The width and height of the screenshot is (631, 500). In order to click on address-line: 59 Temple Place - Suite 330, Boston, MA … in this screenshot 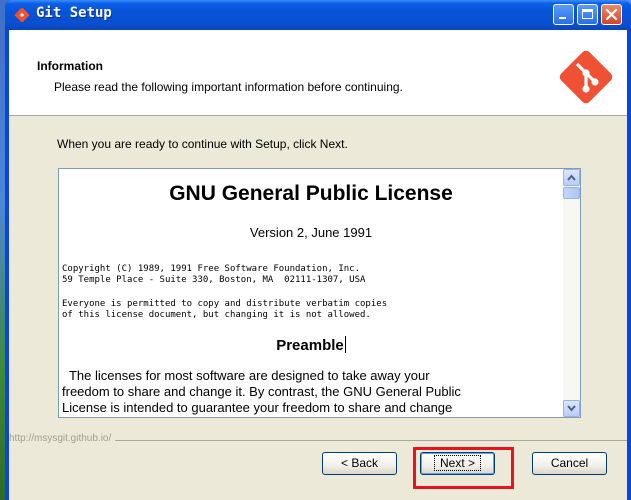, I will do `click(214, 280)`.